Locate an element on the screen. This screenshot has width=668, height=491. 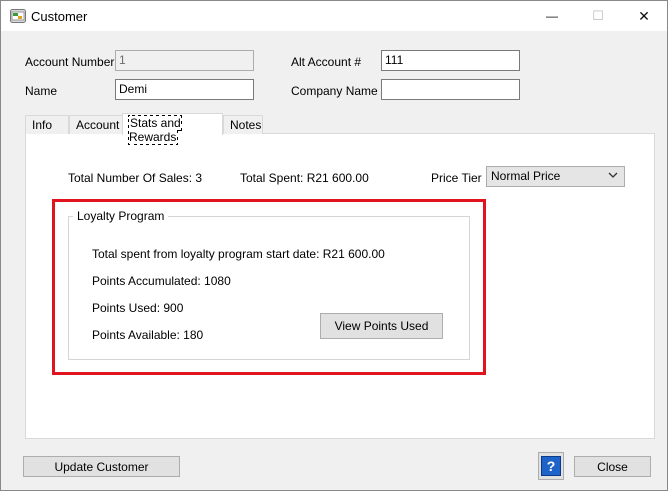
price-tier-value: Normal Price is located at coordinates (526, 176).